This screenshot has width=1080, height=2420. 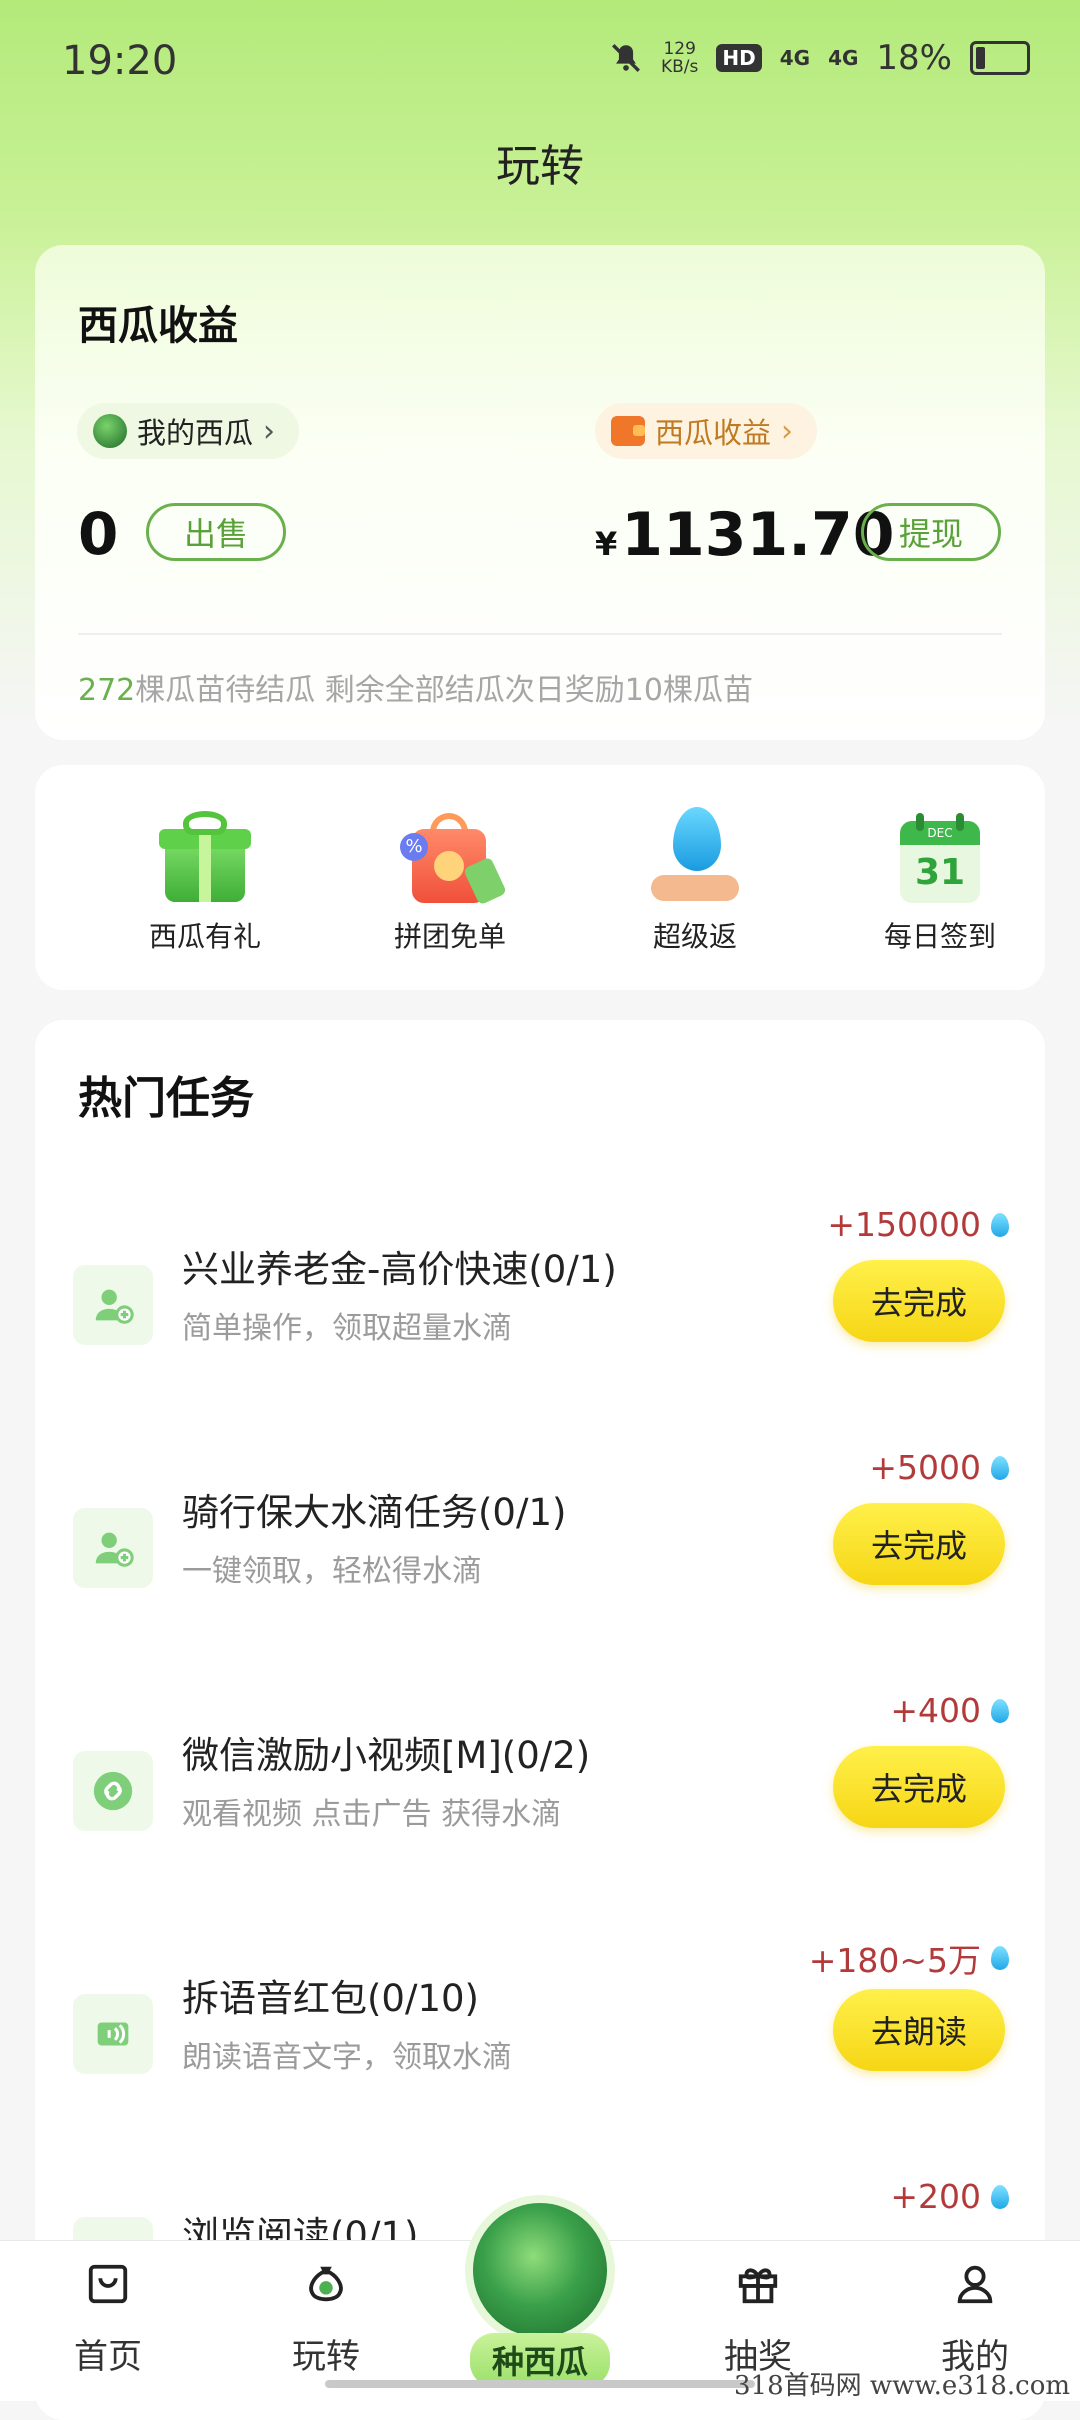 I want to click on wallet-icon, so click(x=628, y=431).